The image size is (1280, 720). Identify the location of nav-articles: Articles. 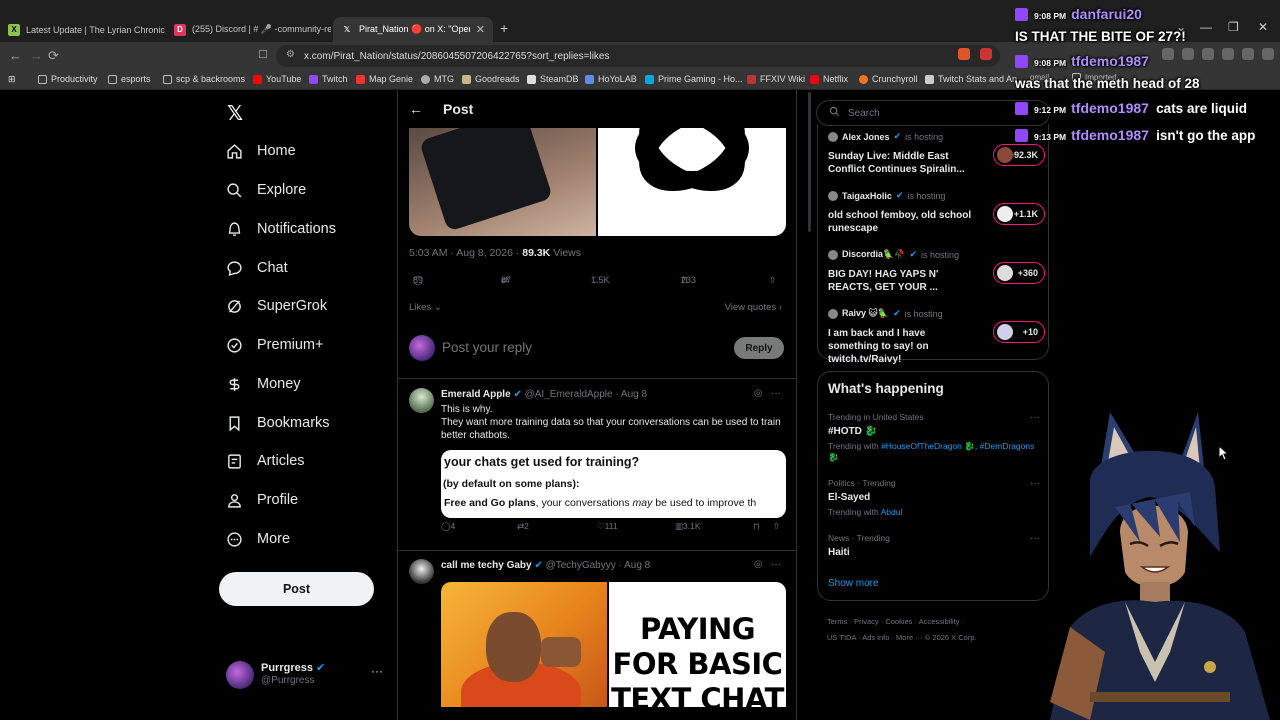
(265, 461).